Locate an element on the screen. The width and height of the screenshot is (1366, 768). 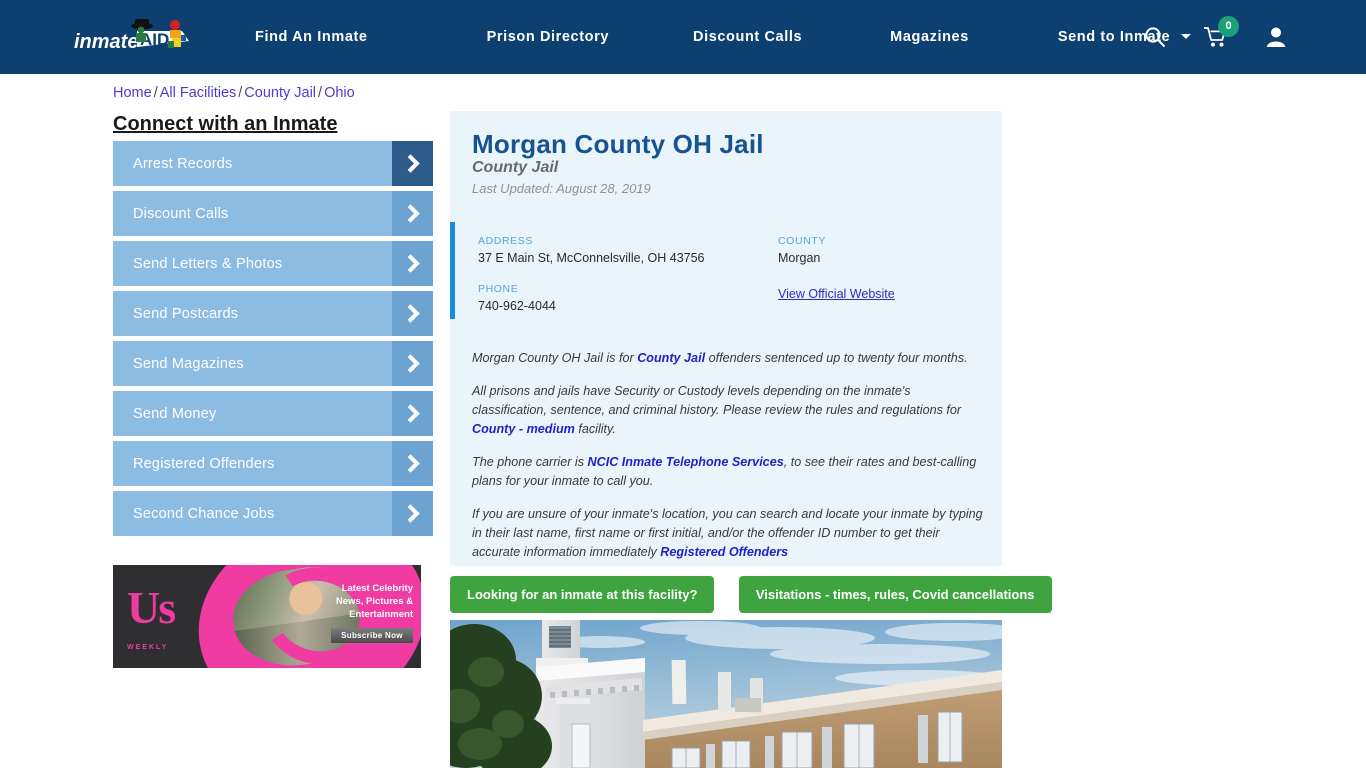
sidebar-item-discount-calls: Discount Calls is located at coordinates (273, 213).